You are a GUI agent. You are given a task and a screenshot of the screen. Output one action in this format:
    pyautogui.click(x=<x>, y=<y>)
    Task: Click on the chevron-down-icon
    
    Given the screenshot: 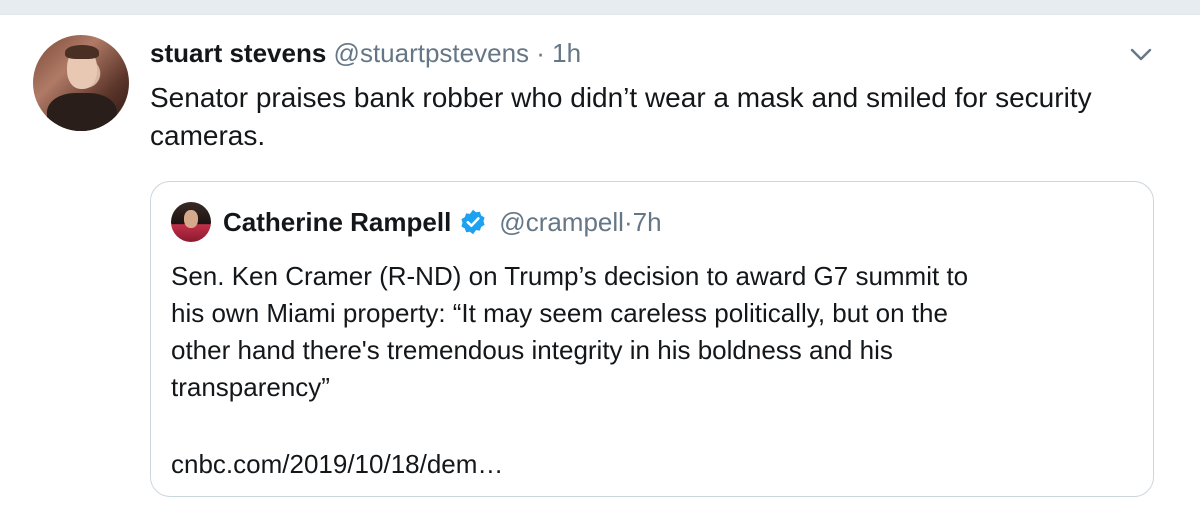 What is the action you would take?
    pyautogui.click(x=1141, y=55)
    